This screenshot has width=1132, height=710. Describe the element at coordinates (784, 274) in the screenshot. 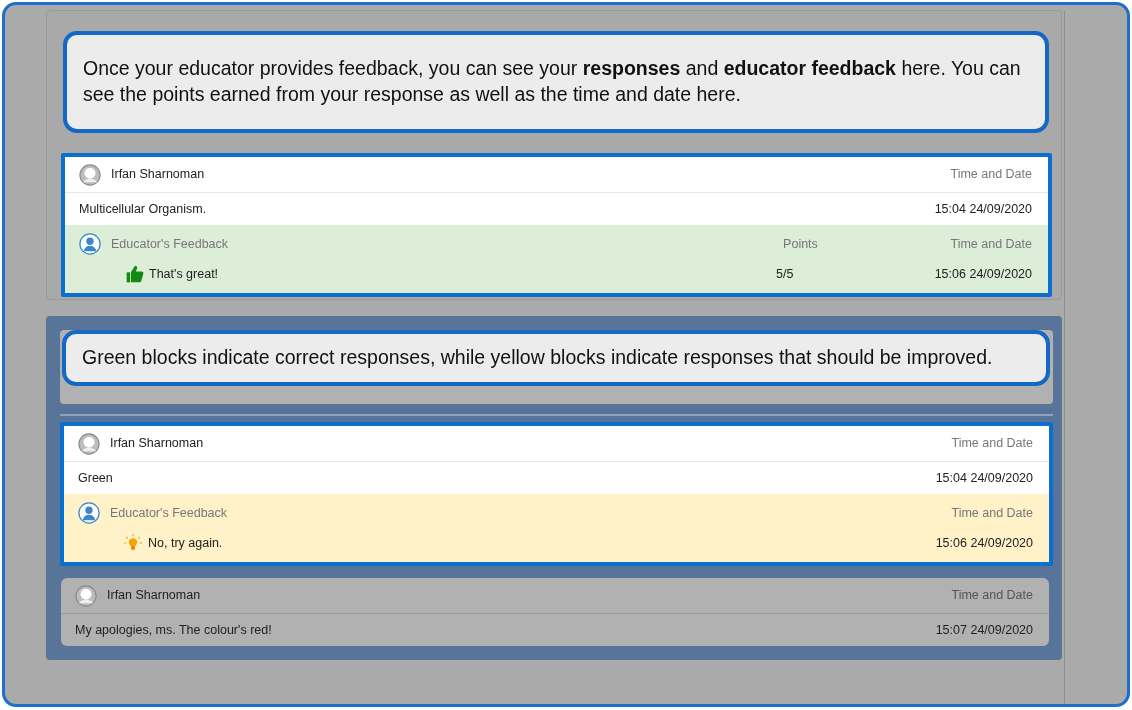

I see `points-value: 5/5` at that location.